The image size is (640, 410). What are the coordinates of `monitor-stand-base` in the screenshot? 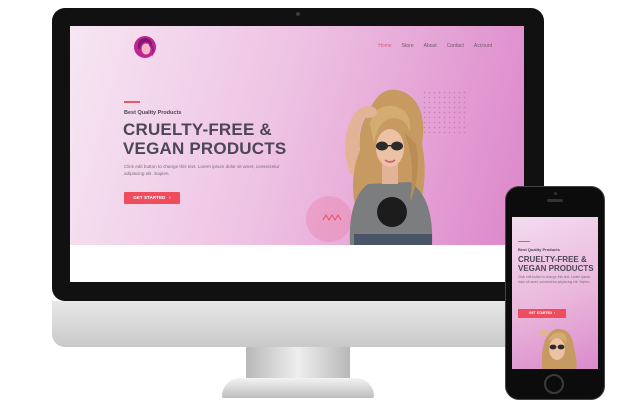 It's located at (298, 388).